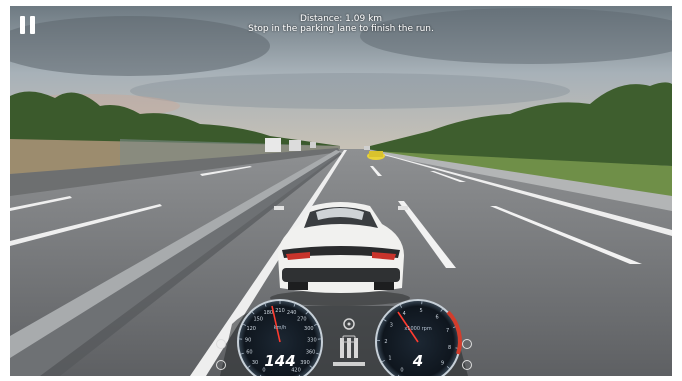 The width and height of the screenshot is (682, 381). I want to click on pause-icon, so click(22, 25).